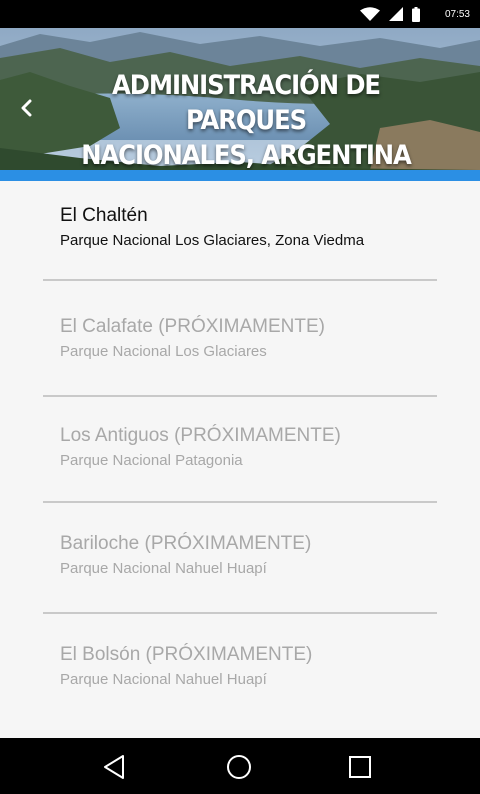  I want to click on wifi-icon, so click(369, 14).